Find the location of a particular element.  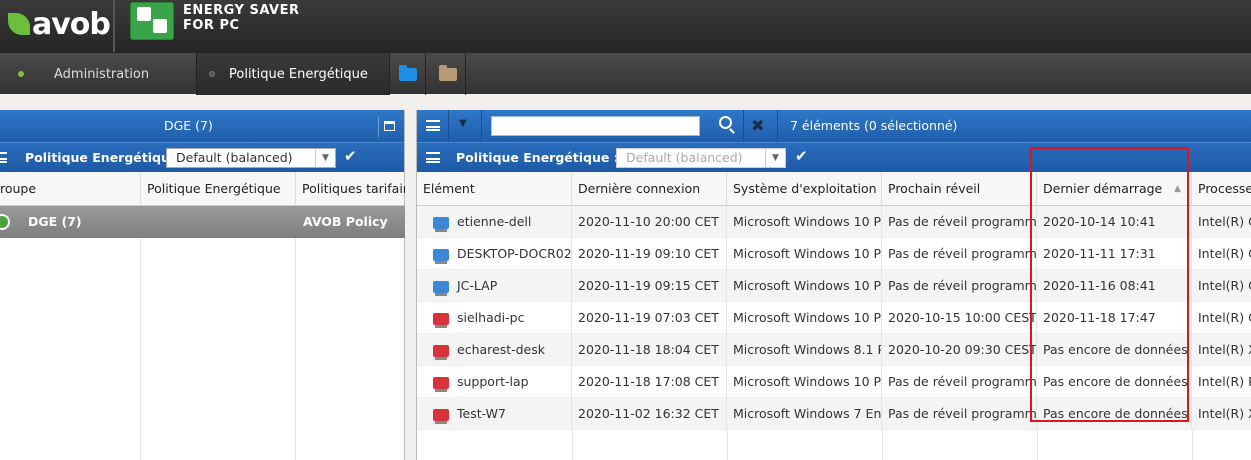

groups-panel-header: DGE (7) is located at coordinates (202, 126).